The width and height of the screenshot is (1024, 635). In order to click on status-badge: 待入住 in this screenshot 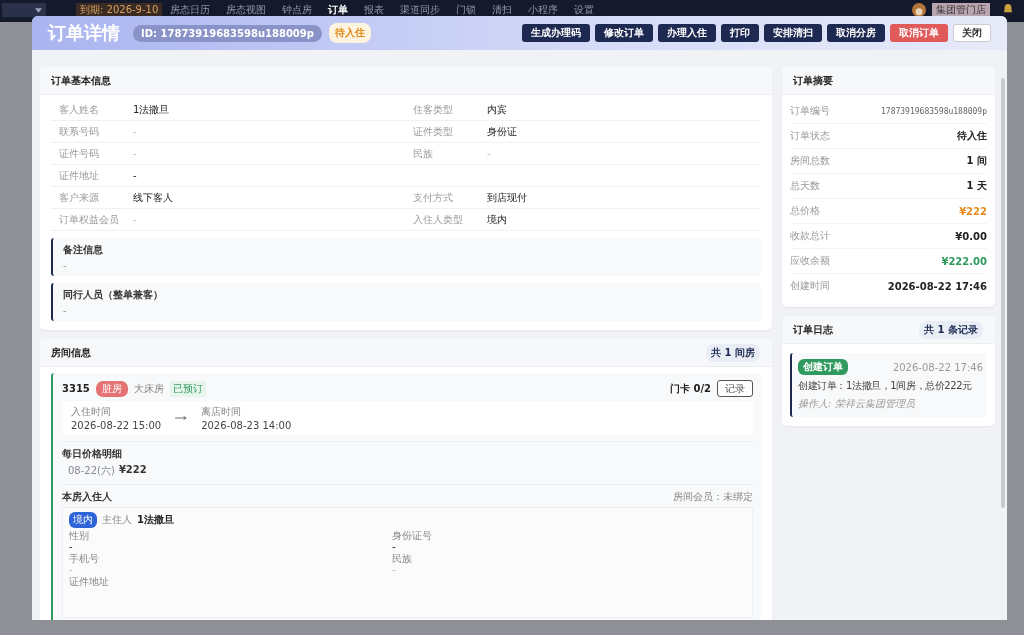, I will do `click(349, 33)`.